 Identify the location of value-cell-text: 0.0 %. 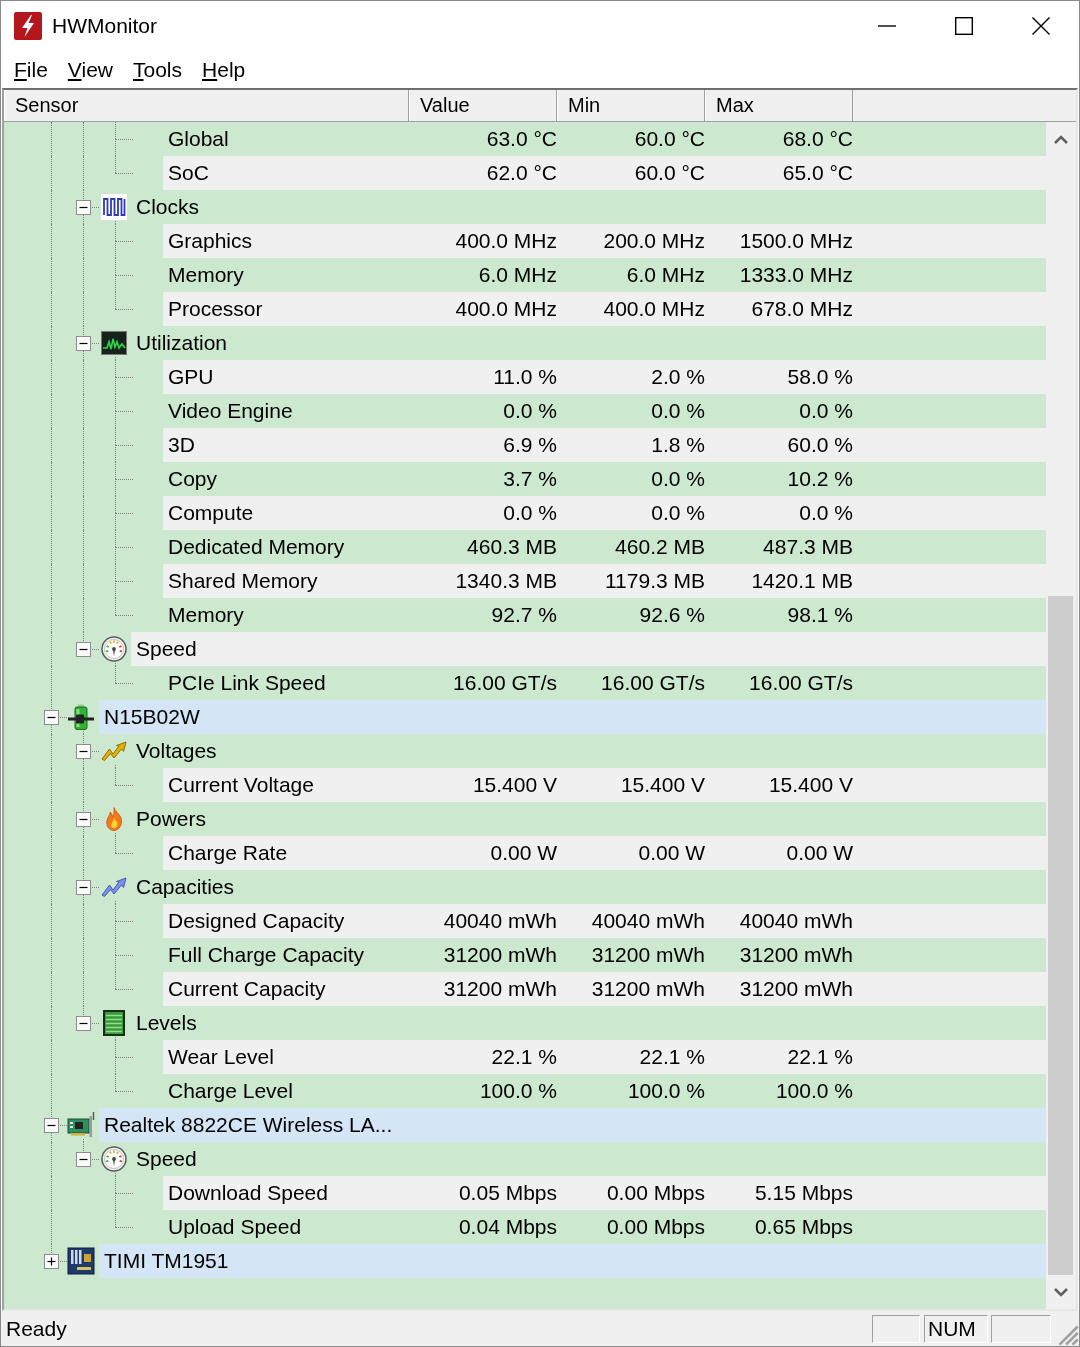
(530, 411).